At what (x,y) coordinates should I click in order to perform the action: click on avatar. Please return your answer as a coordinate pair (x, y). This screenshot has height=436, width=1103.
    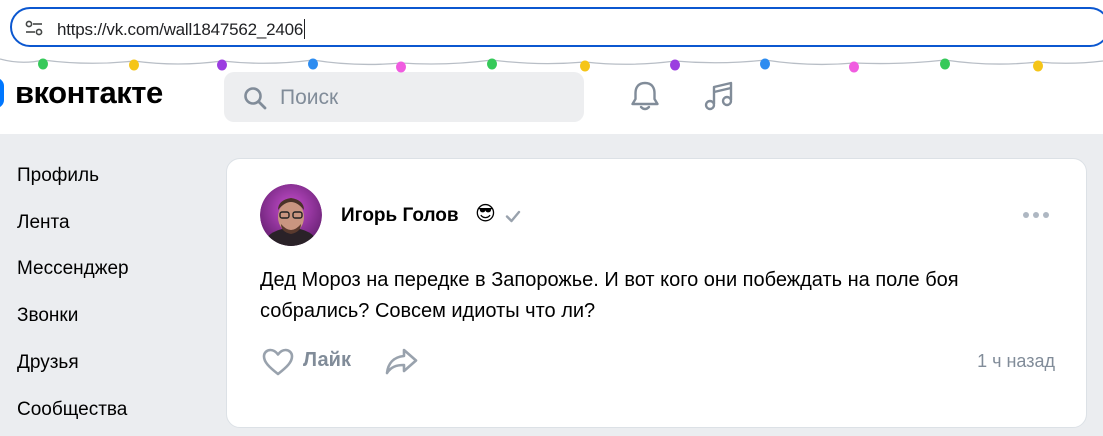
    Looking at the image, I should click on (291, 215).